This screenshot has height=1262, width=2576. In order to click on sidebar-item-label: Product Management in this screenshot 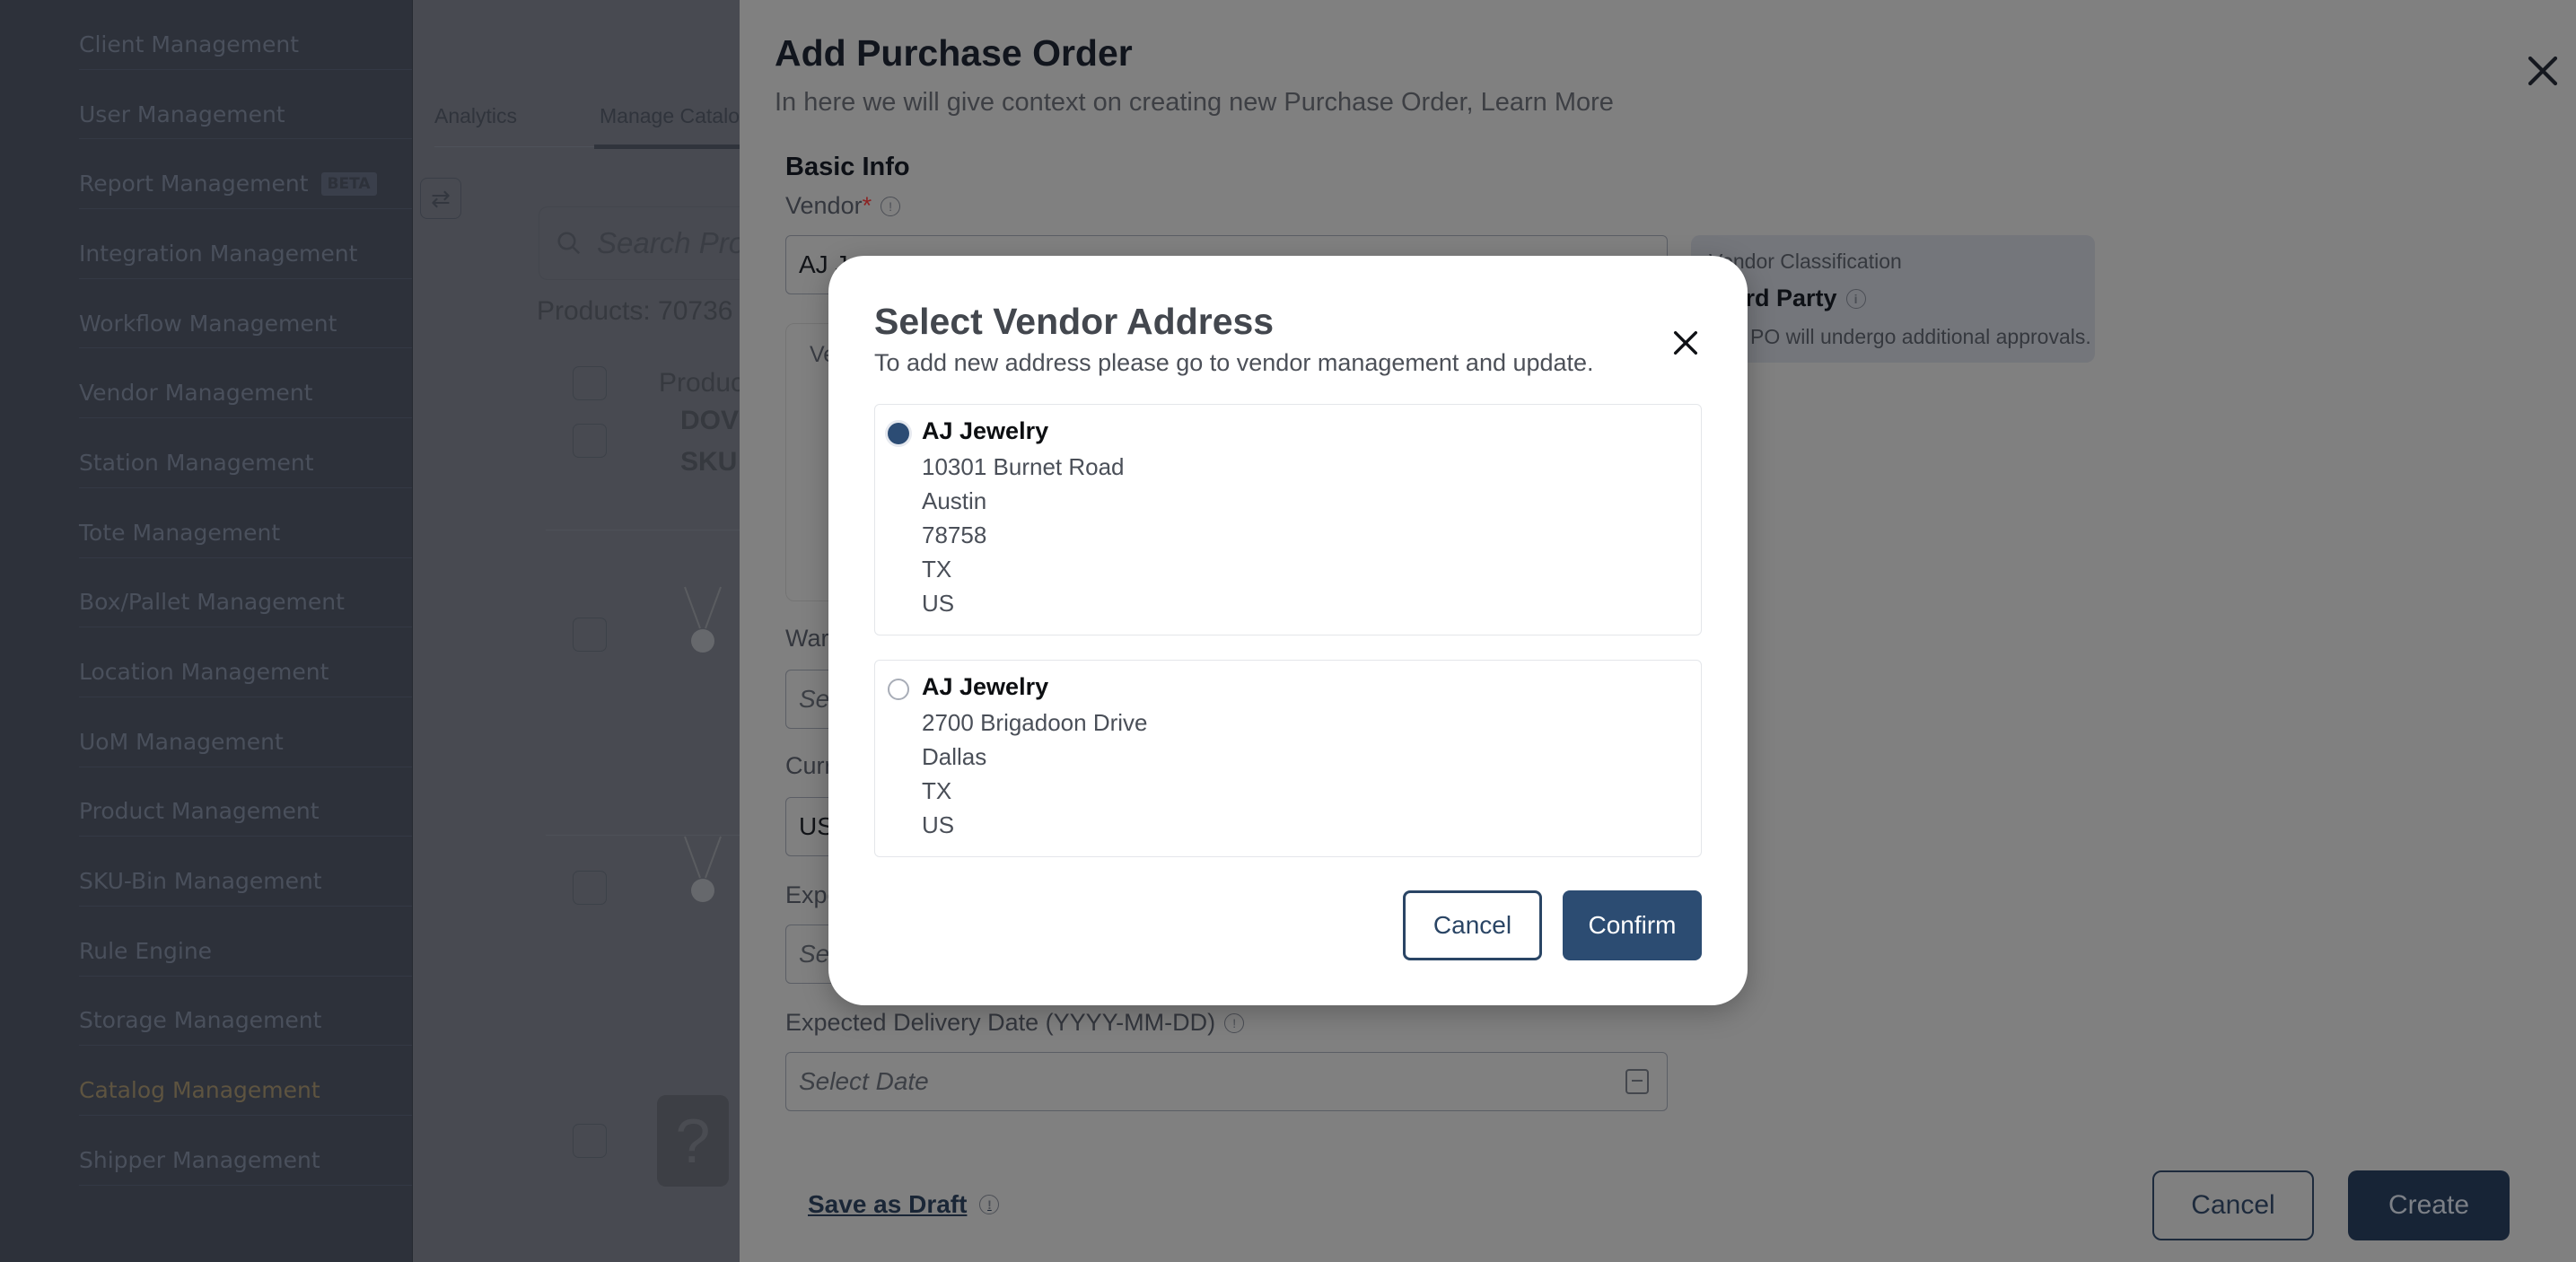, I will do `click(199, 812)`.